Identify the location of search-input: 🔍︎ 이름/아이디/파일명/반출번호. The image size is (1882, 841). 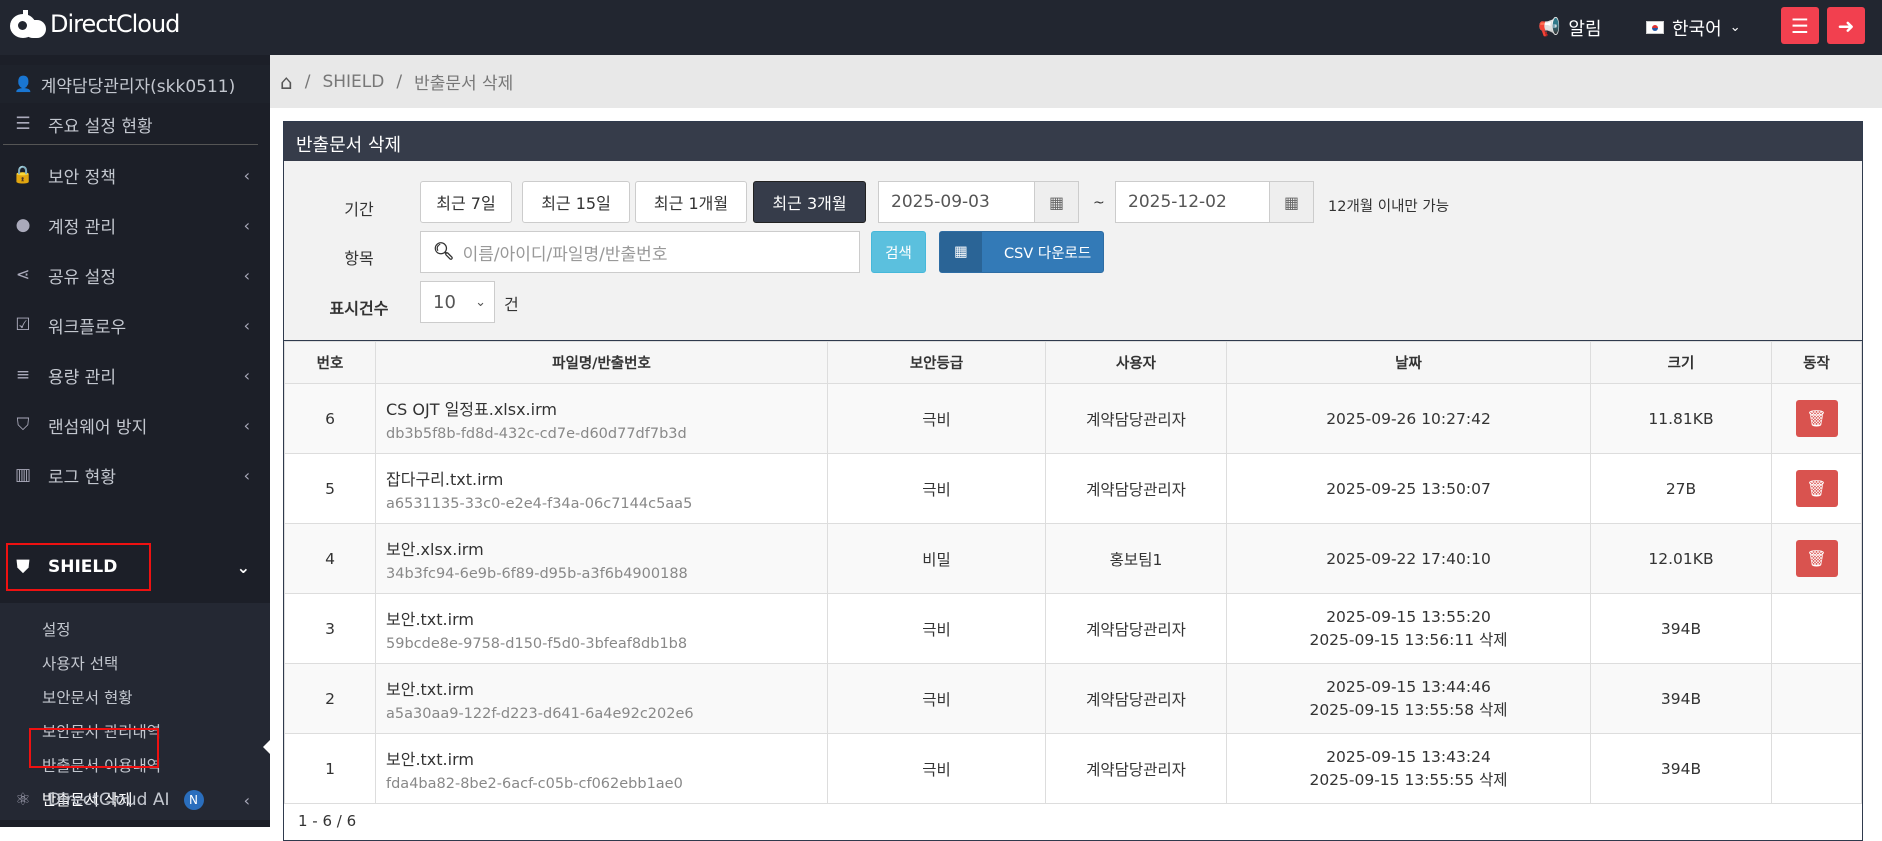
(640, 252).